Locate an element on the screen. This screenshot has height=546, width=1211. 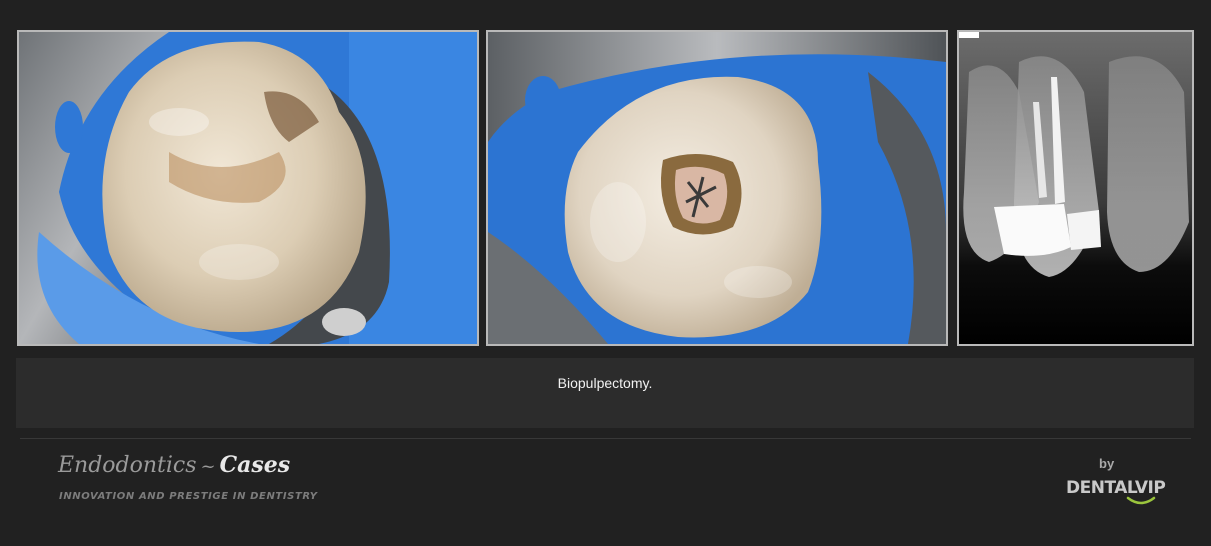
brand-tagline: INNOVATION AND PRESTIGE IN DENTISTRY is located at coordinates (188, 496).